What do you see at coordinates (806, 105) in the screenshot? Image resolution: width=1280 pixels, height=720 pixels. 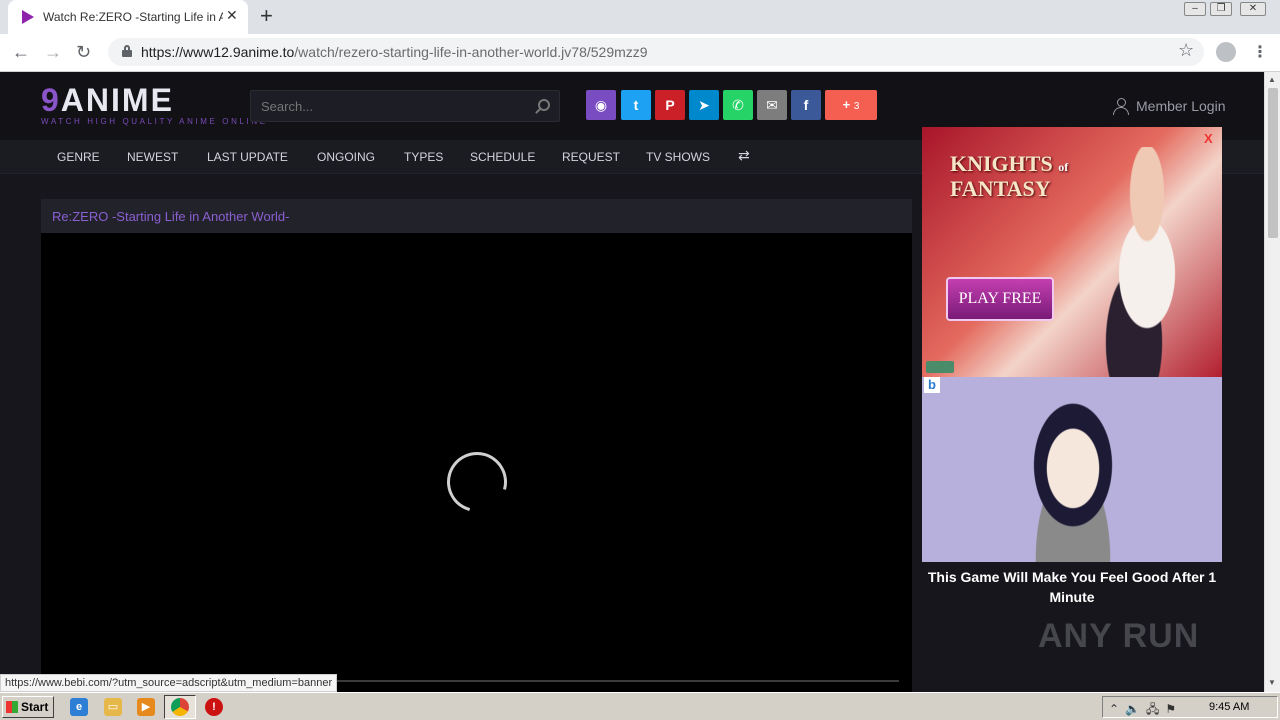 I see `facebook-share-icon: f` at bounding box center [806, 105].